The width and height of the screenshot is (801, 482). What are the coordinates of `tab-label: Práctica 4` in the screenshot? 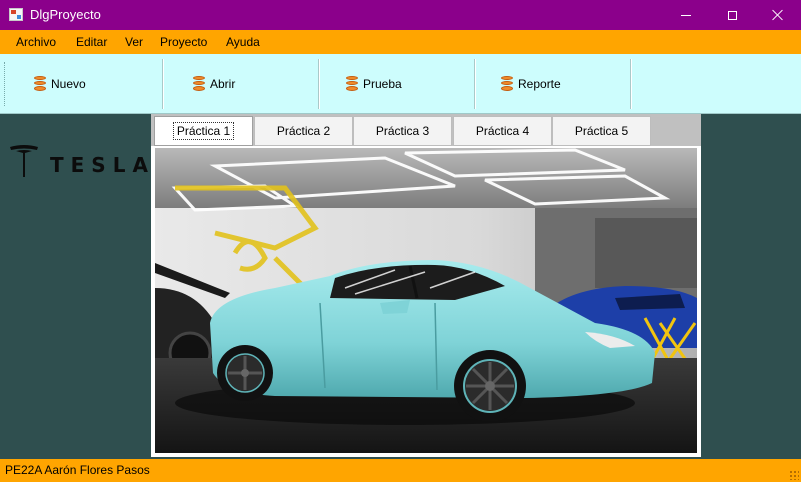 It's located at (502, 131).